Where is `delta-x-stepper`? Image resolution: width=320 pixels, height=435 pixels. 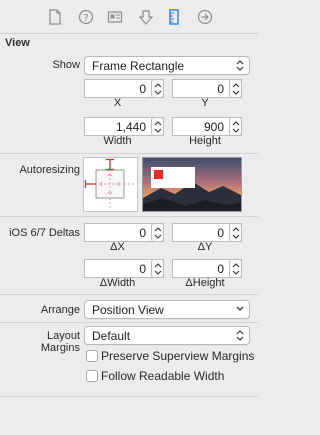 delta-x-stepper is located at coordinates (157, 232).